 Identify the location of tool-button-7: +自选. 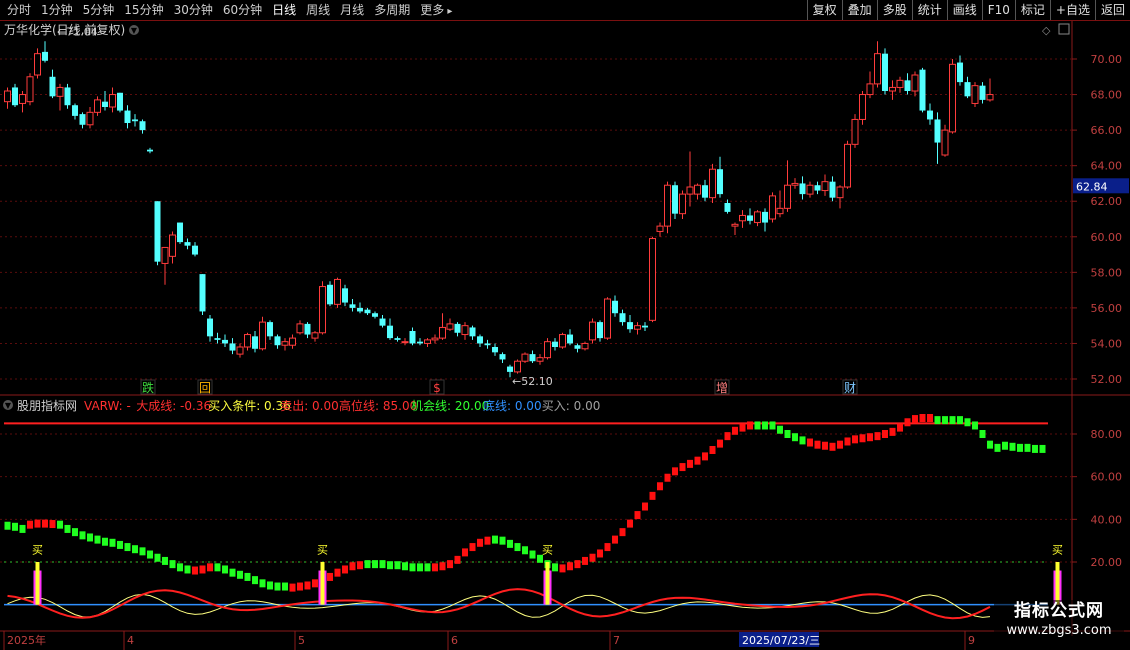
(1072, 10).